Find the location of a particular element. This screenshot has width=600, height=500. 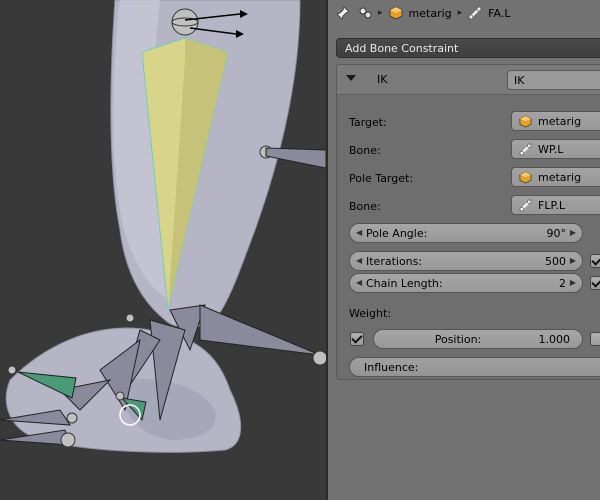

iterations-label: Iterations: is located at coordinates (394, 261).